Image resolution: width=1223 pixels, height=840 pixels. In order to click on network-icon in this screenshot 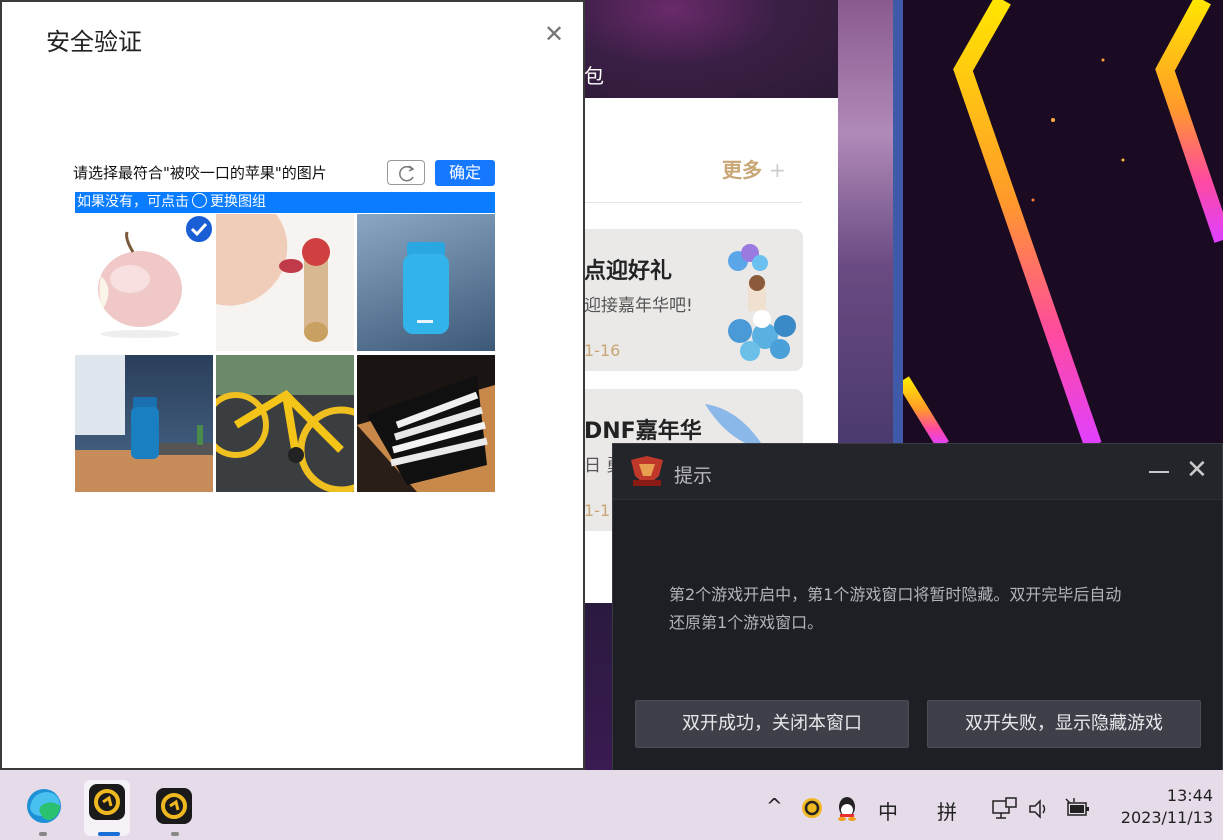, I will do `click(1005, 811)`.